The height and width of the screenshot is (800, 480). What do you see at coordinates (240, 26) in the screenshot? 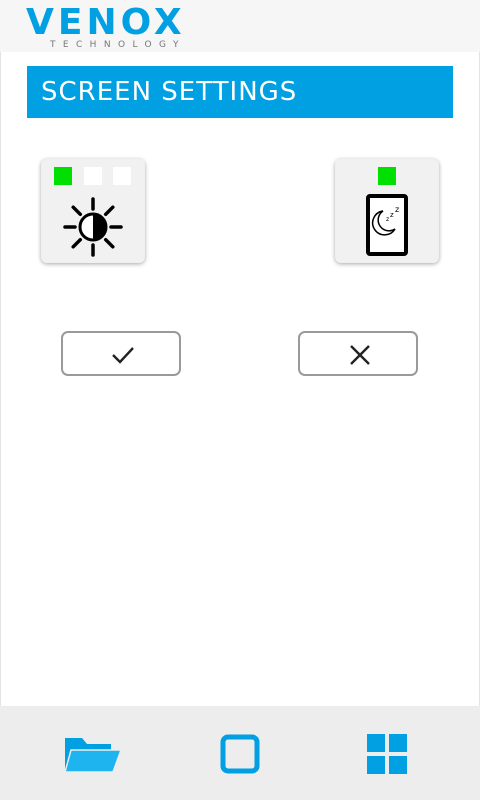
I see `app-header: VENOX TECHNOLOGY` at bounding box center [240, 26].